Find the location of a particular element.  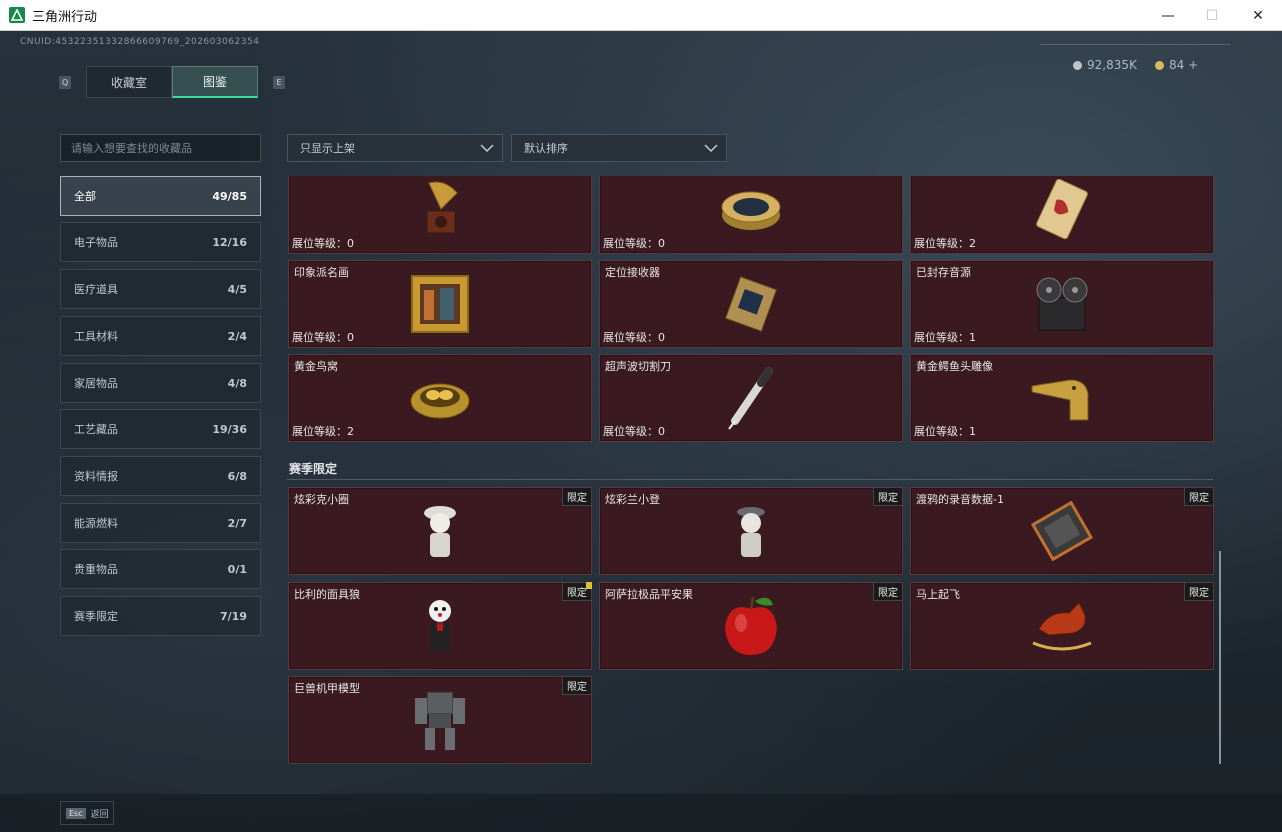

category-count: 0/1 is located at coordinates (237, 569).